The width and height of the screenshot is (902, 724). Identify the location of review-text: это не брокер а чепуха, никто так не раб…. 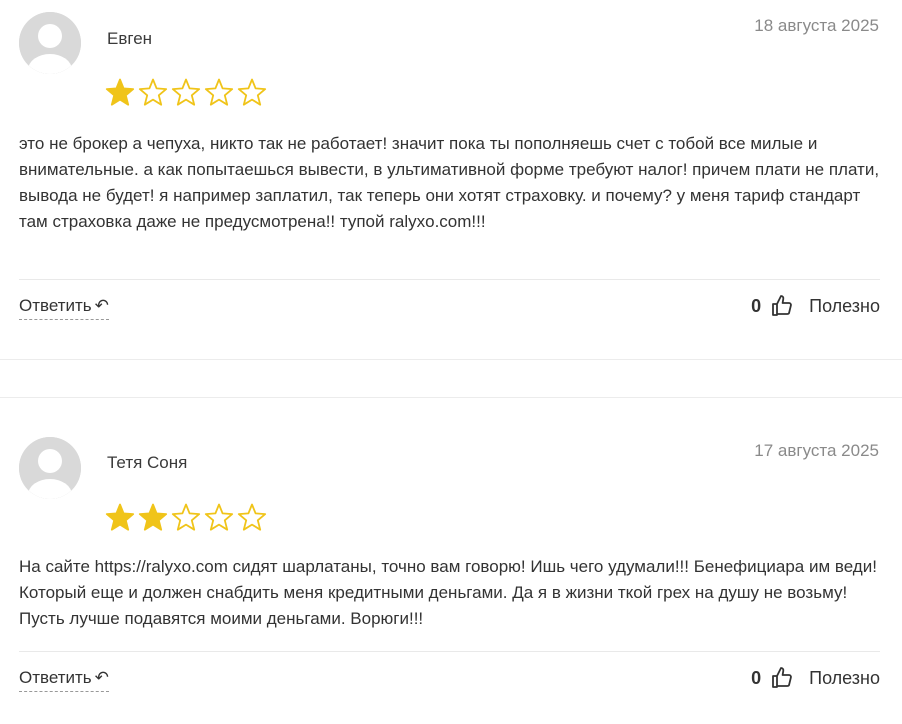
(449, 182).